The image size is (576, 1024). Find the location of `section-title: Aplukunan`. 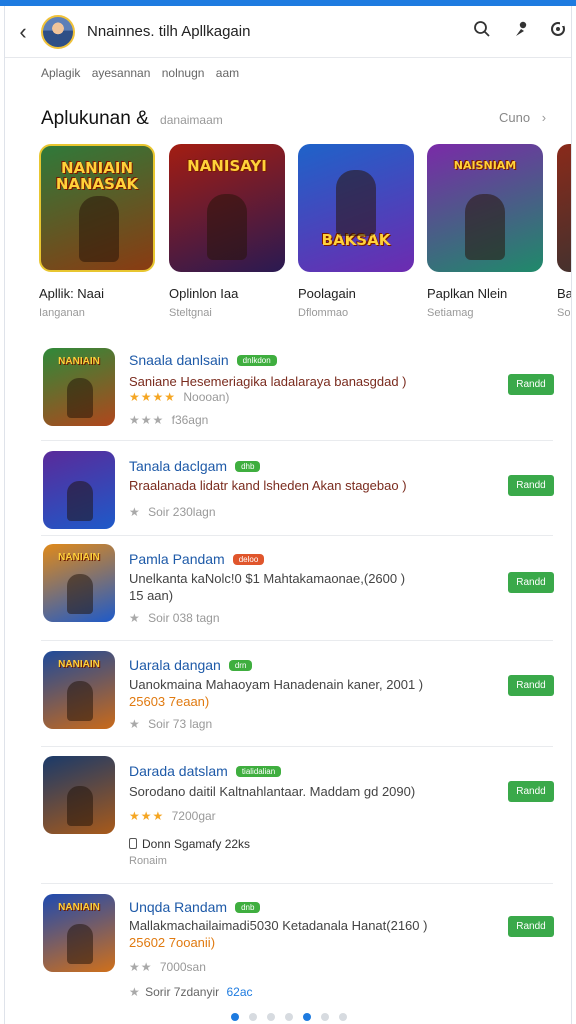

section-title: Aplukunan is located at coordinates (86, 118).